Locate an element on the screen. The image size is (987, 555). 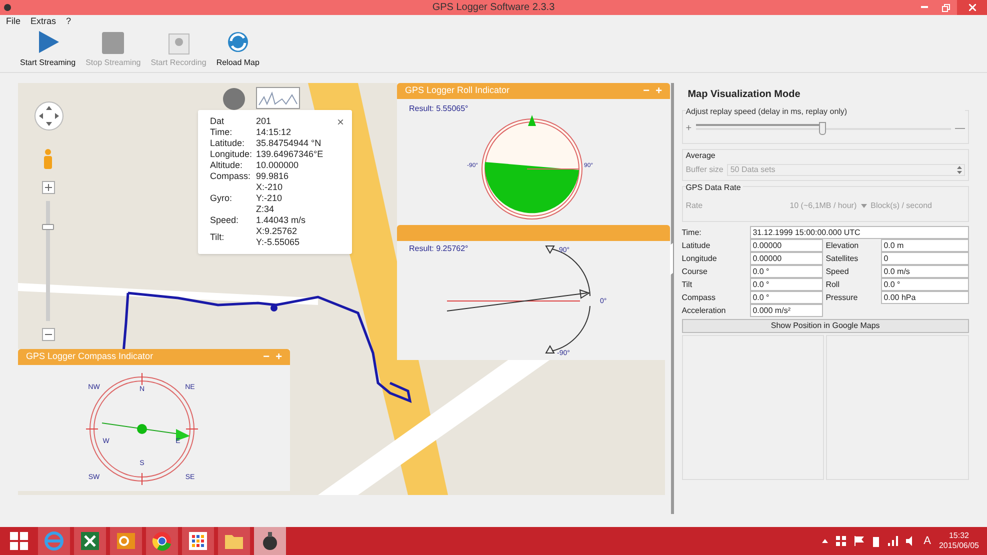
info-value: X:-210 is located at coordinates (269, 187).